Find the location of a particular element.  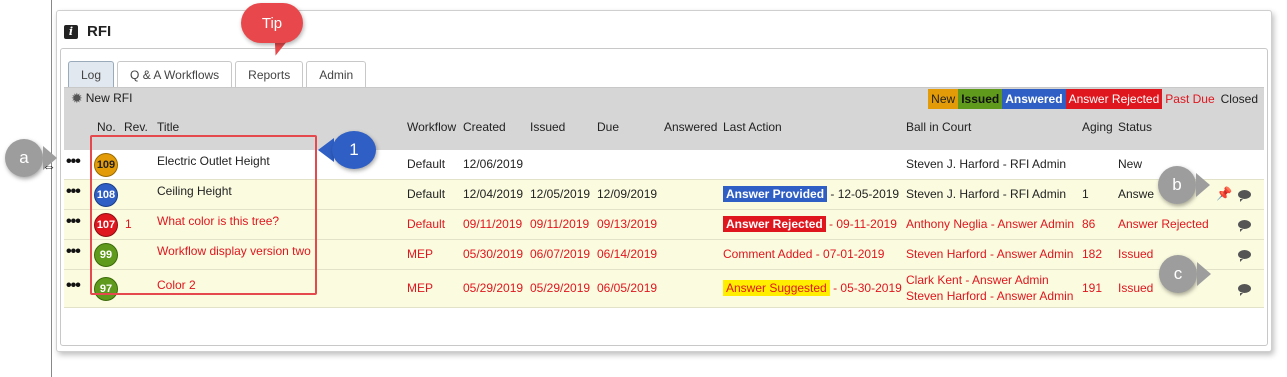

column-header-title: Title is located at coordinates (168, 127).